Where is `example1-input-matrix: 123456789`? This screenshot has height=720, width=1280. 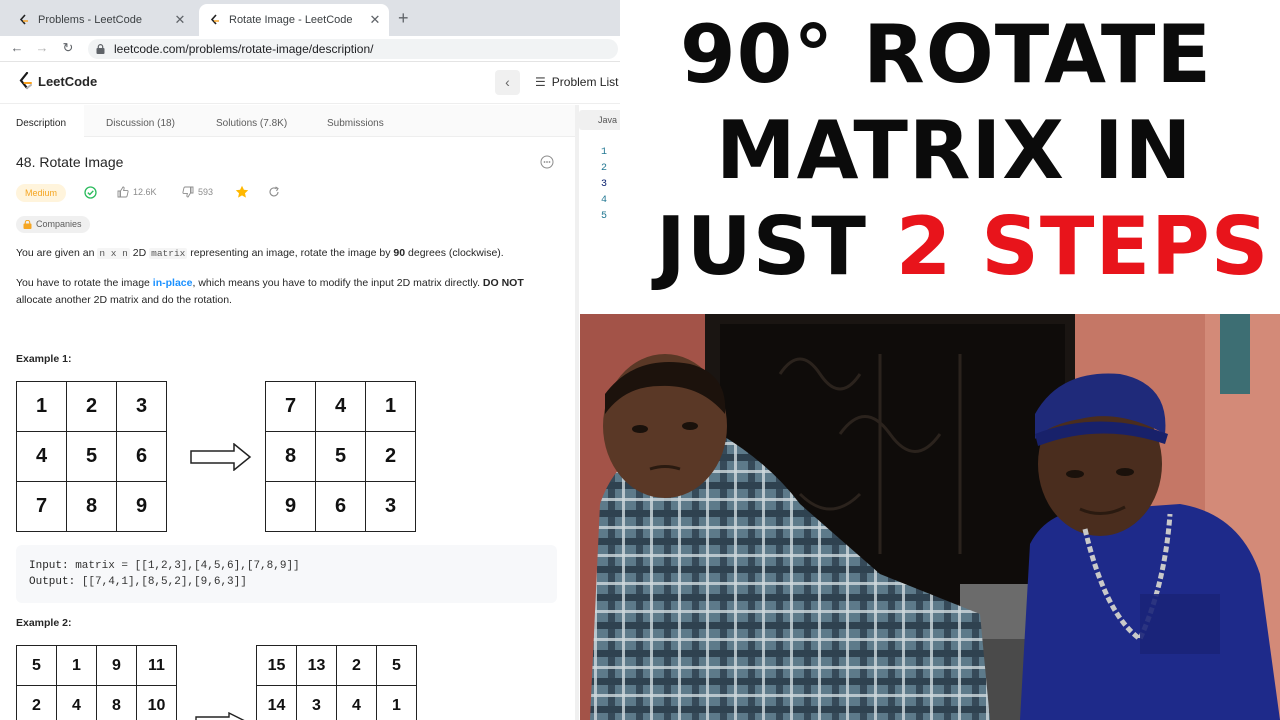
example1-input-matrix: 123456789 is located at coordinates (91, 456).